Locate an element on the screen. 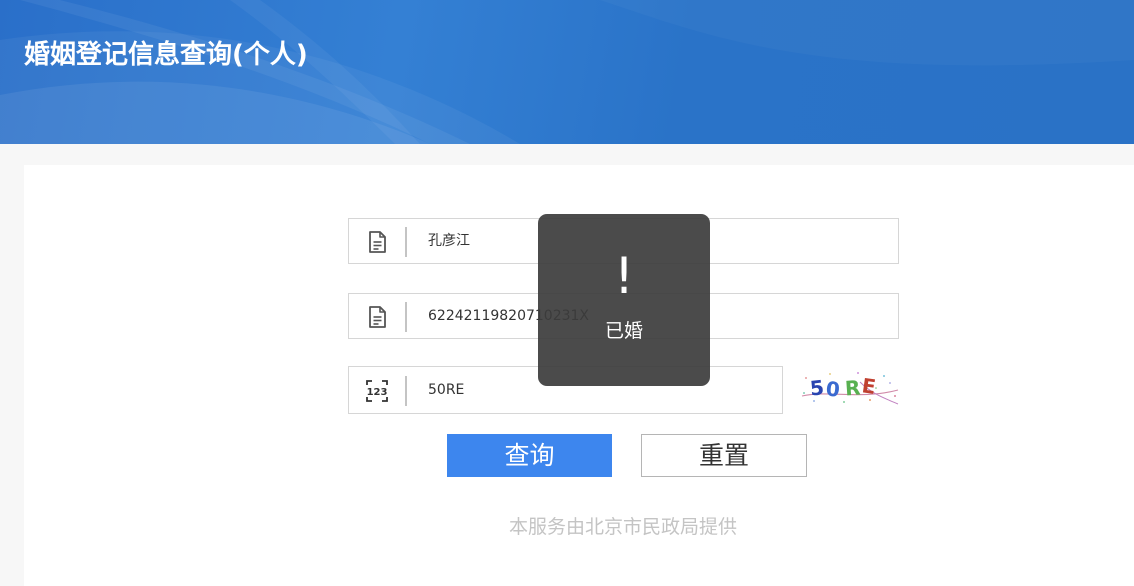 This screenshot has width=1134, height=586. captcha-image: 5 0 R E is located at coordinates (850, 388).